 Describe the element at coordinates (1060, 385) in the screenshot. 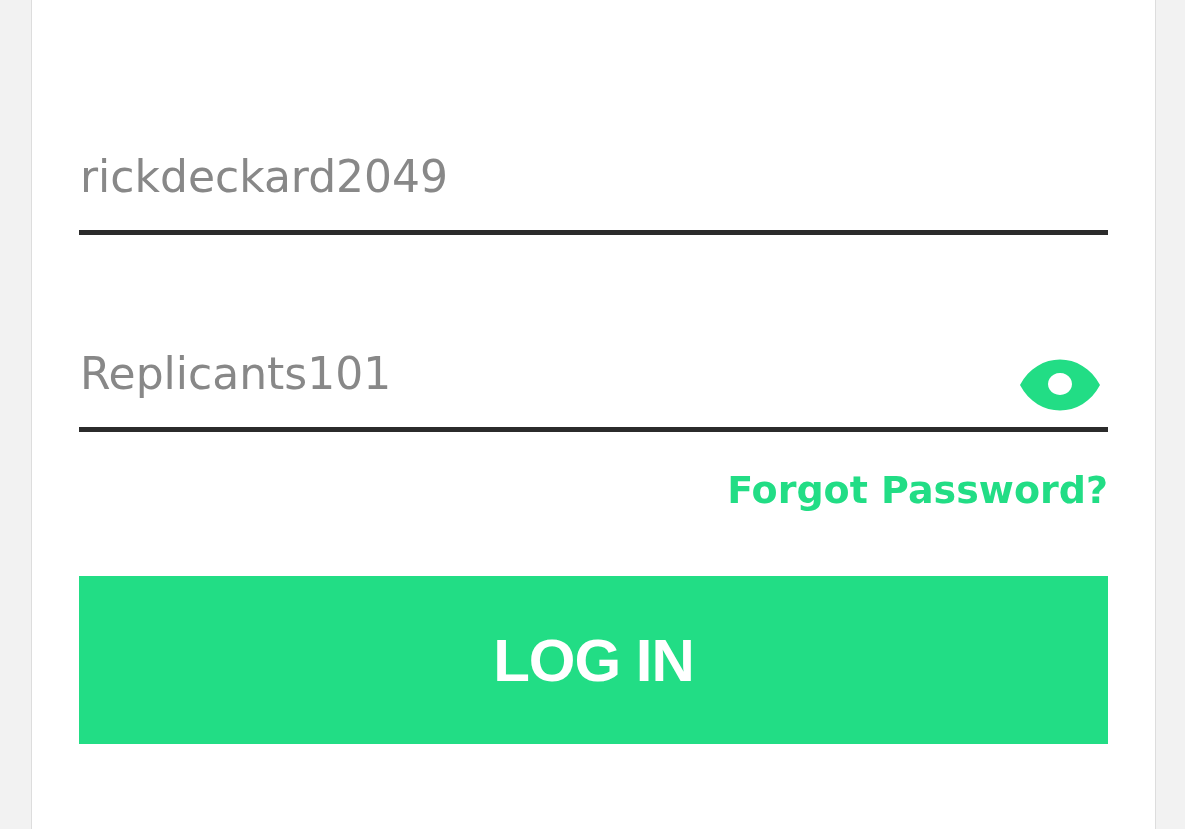

I see `eye-icon` at that location.